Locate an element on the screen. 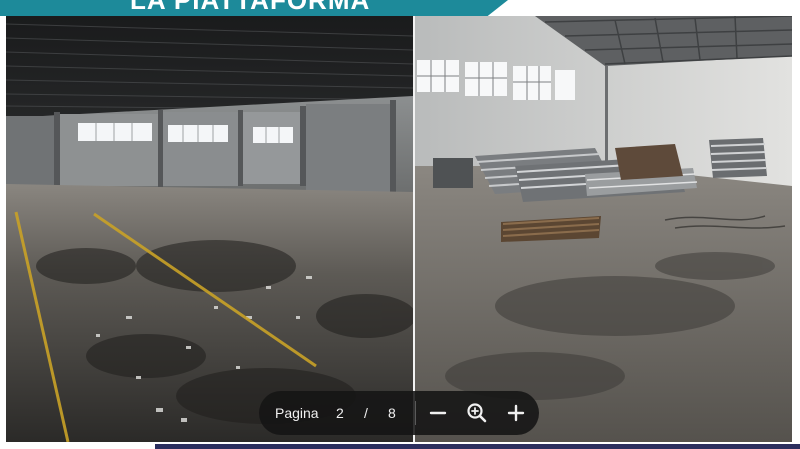 Image resolution: width=800 pixels, height=449 pixels. magnifier-plus-icon is located at coordinates (477, 413).